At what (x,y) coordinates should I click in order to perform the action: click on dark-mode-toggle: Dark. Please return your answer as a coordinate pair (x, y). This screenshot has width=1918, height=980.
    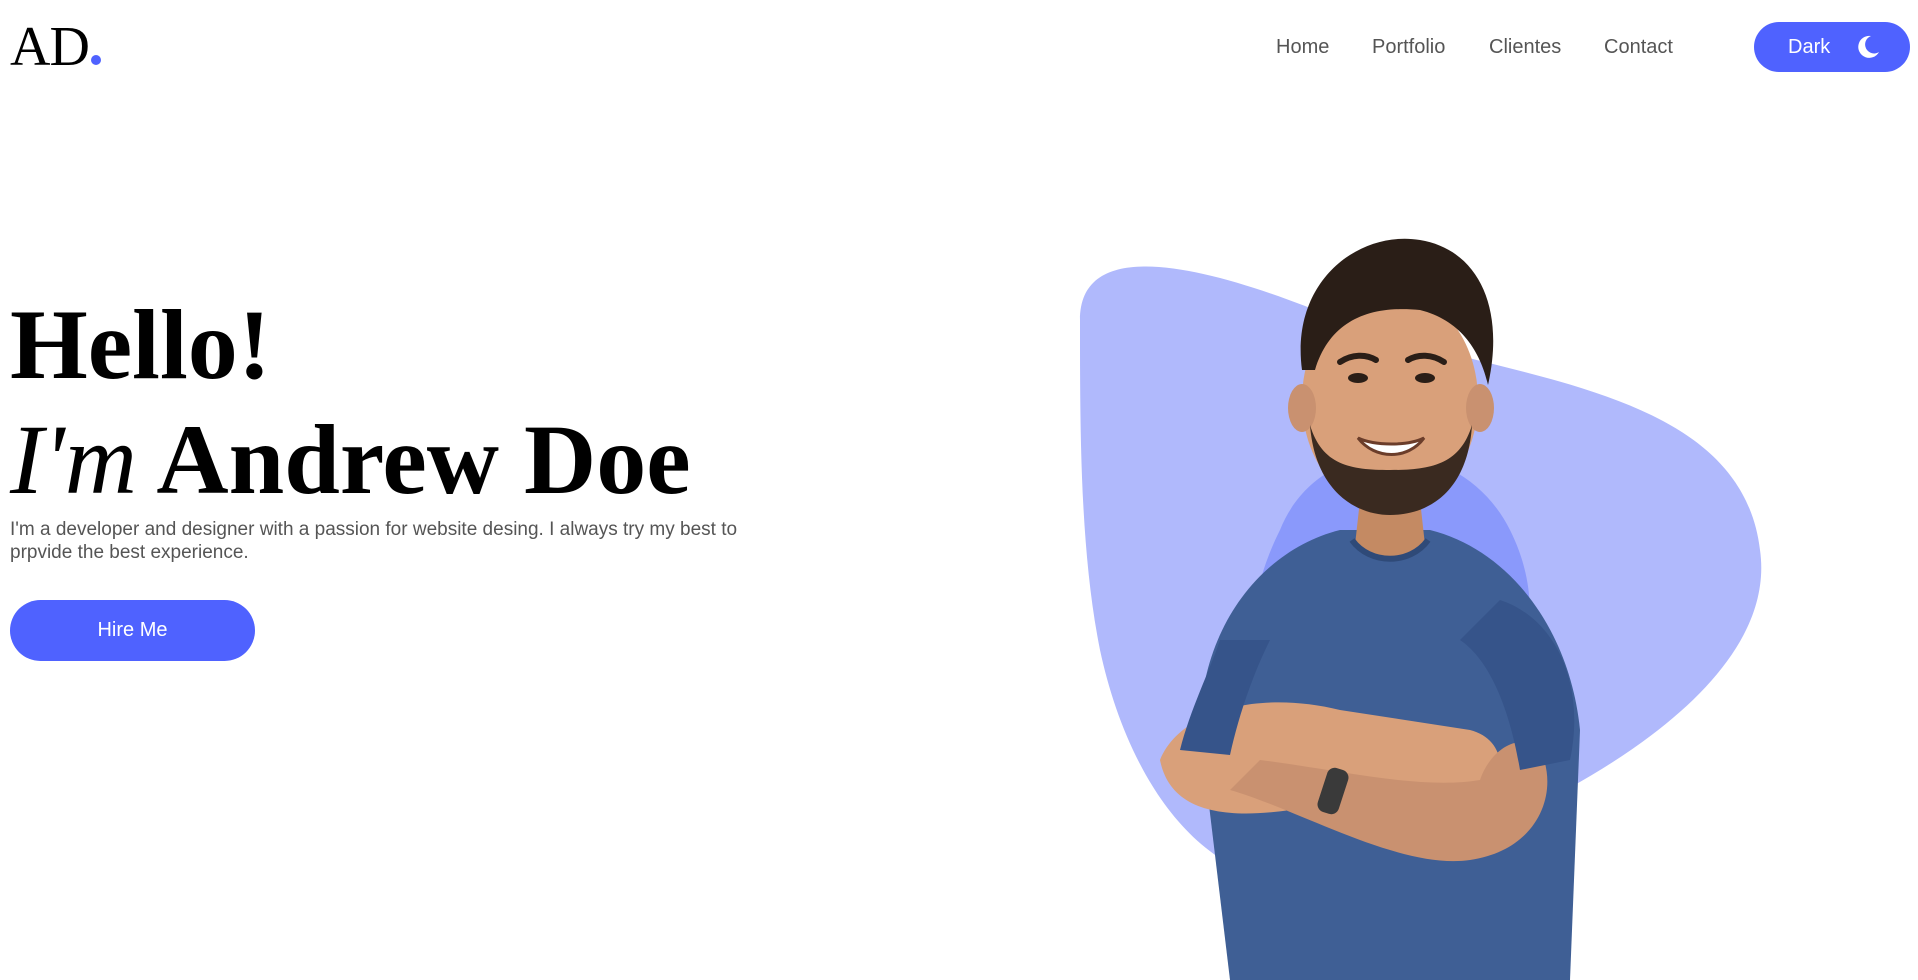
    Looking at the image, I should click on (1832, 47).